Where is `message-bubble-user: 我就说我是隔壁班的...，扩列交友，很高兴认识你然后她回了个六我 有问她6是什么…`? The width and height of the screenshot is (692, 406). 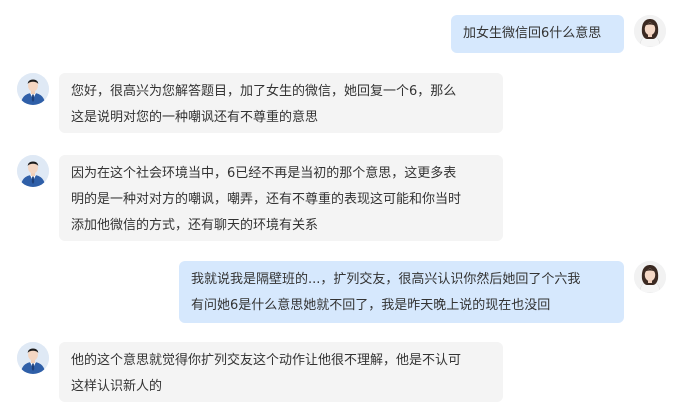
message-bubble-user: 我就说我是隔壁班的...，扩列交友，很高兴认识你然后她回了个六我 有问她6是什么… is located at coordinates (401, 292).